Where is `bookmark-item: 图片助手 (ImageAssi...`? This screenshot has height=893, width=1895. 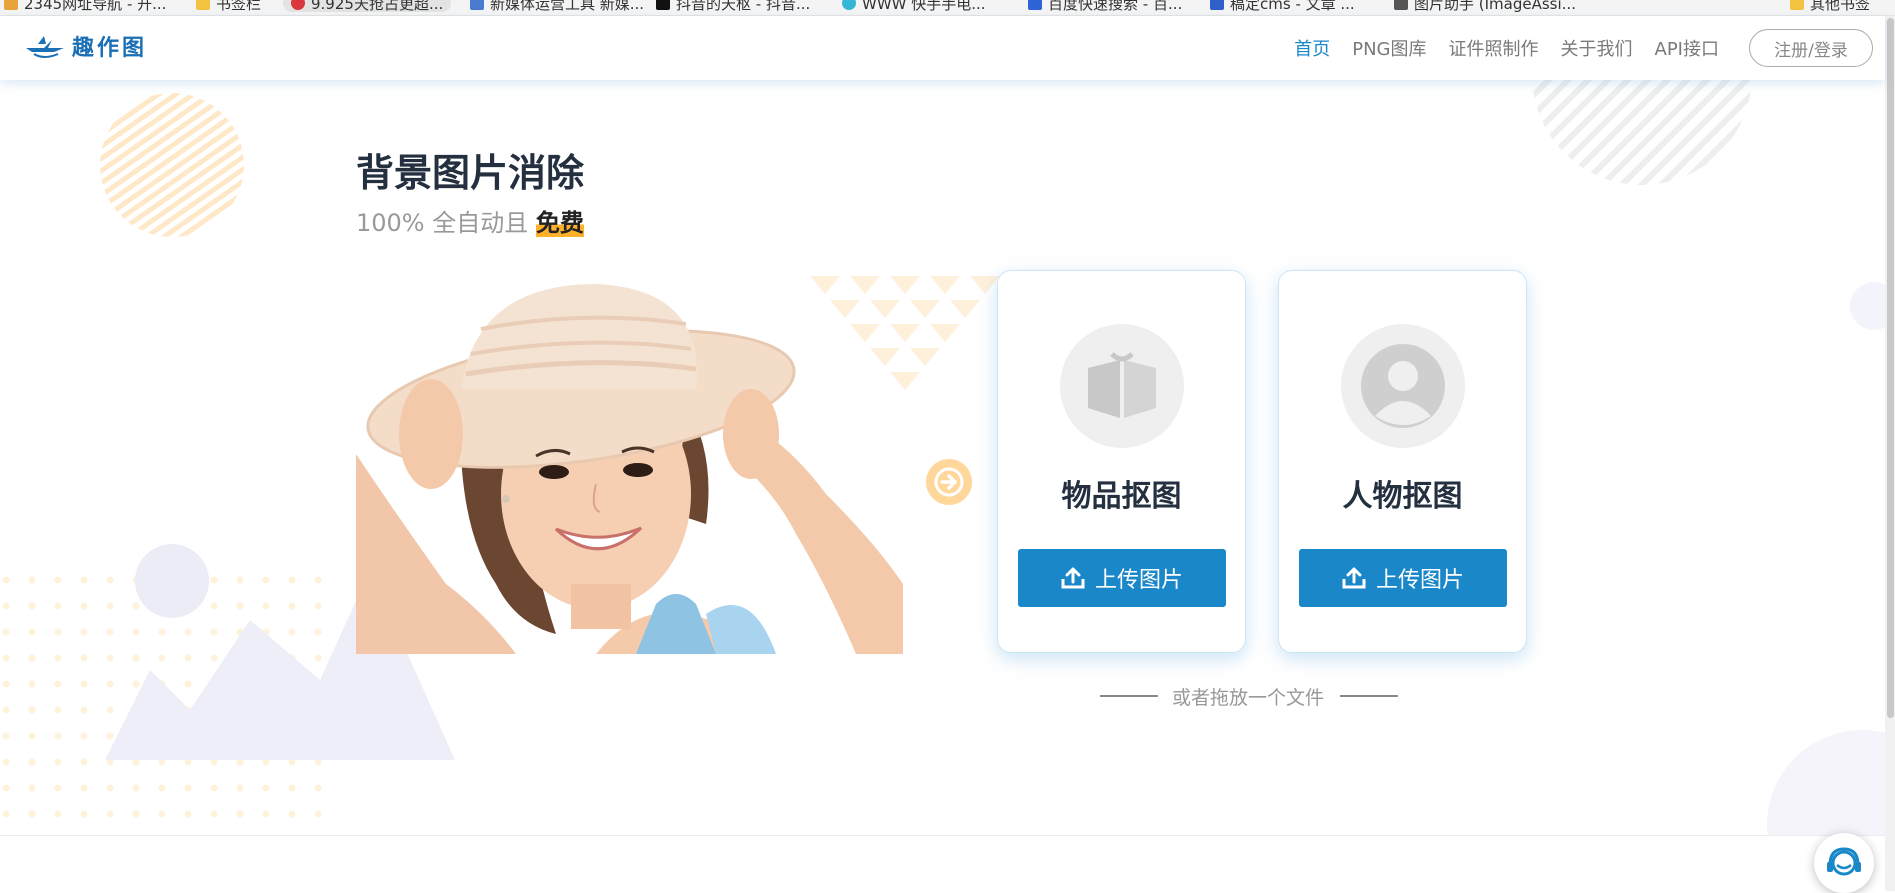
bookmark-item: 图片助手 (ImageAssi... is located at coordinates (1485, 6).